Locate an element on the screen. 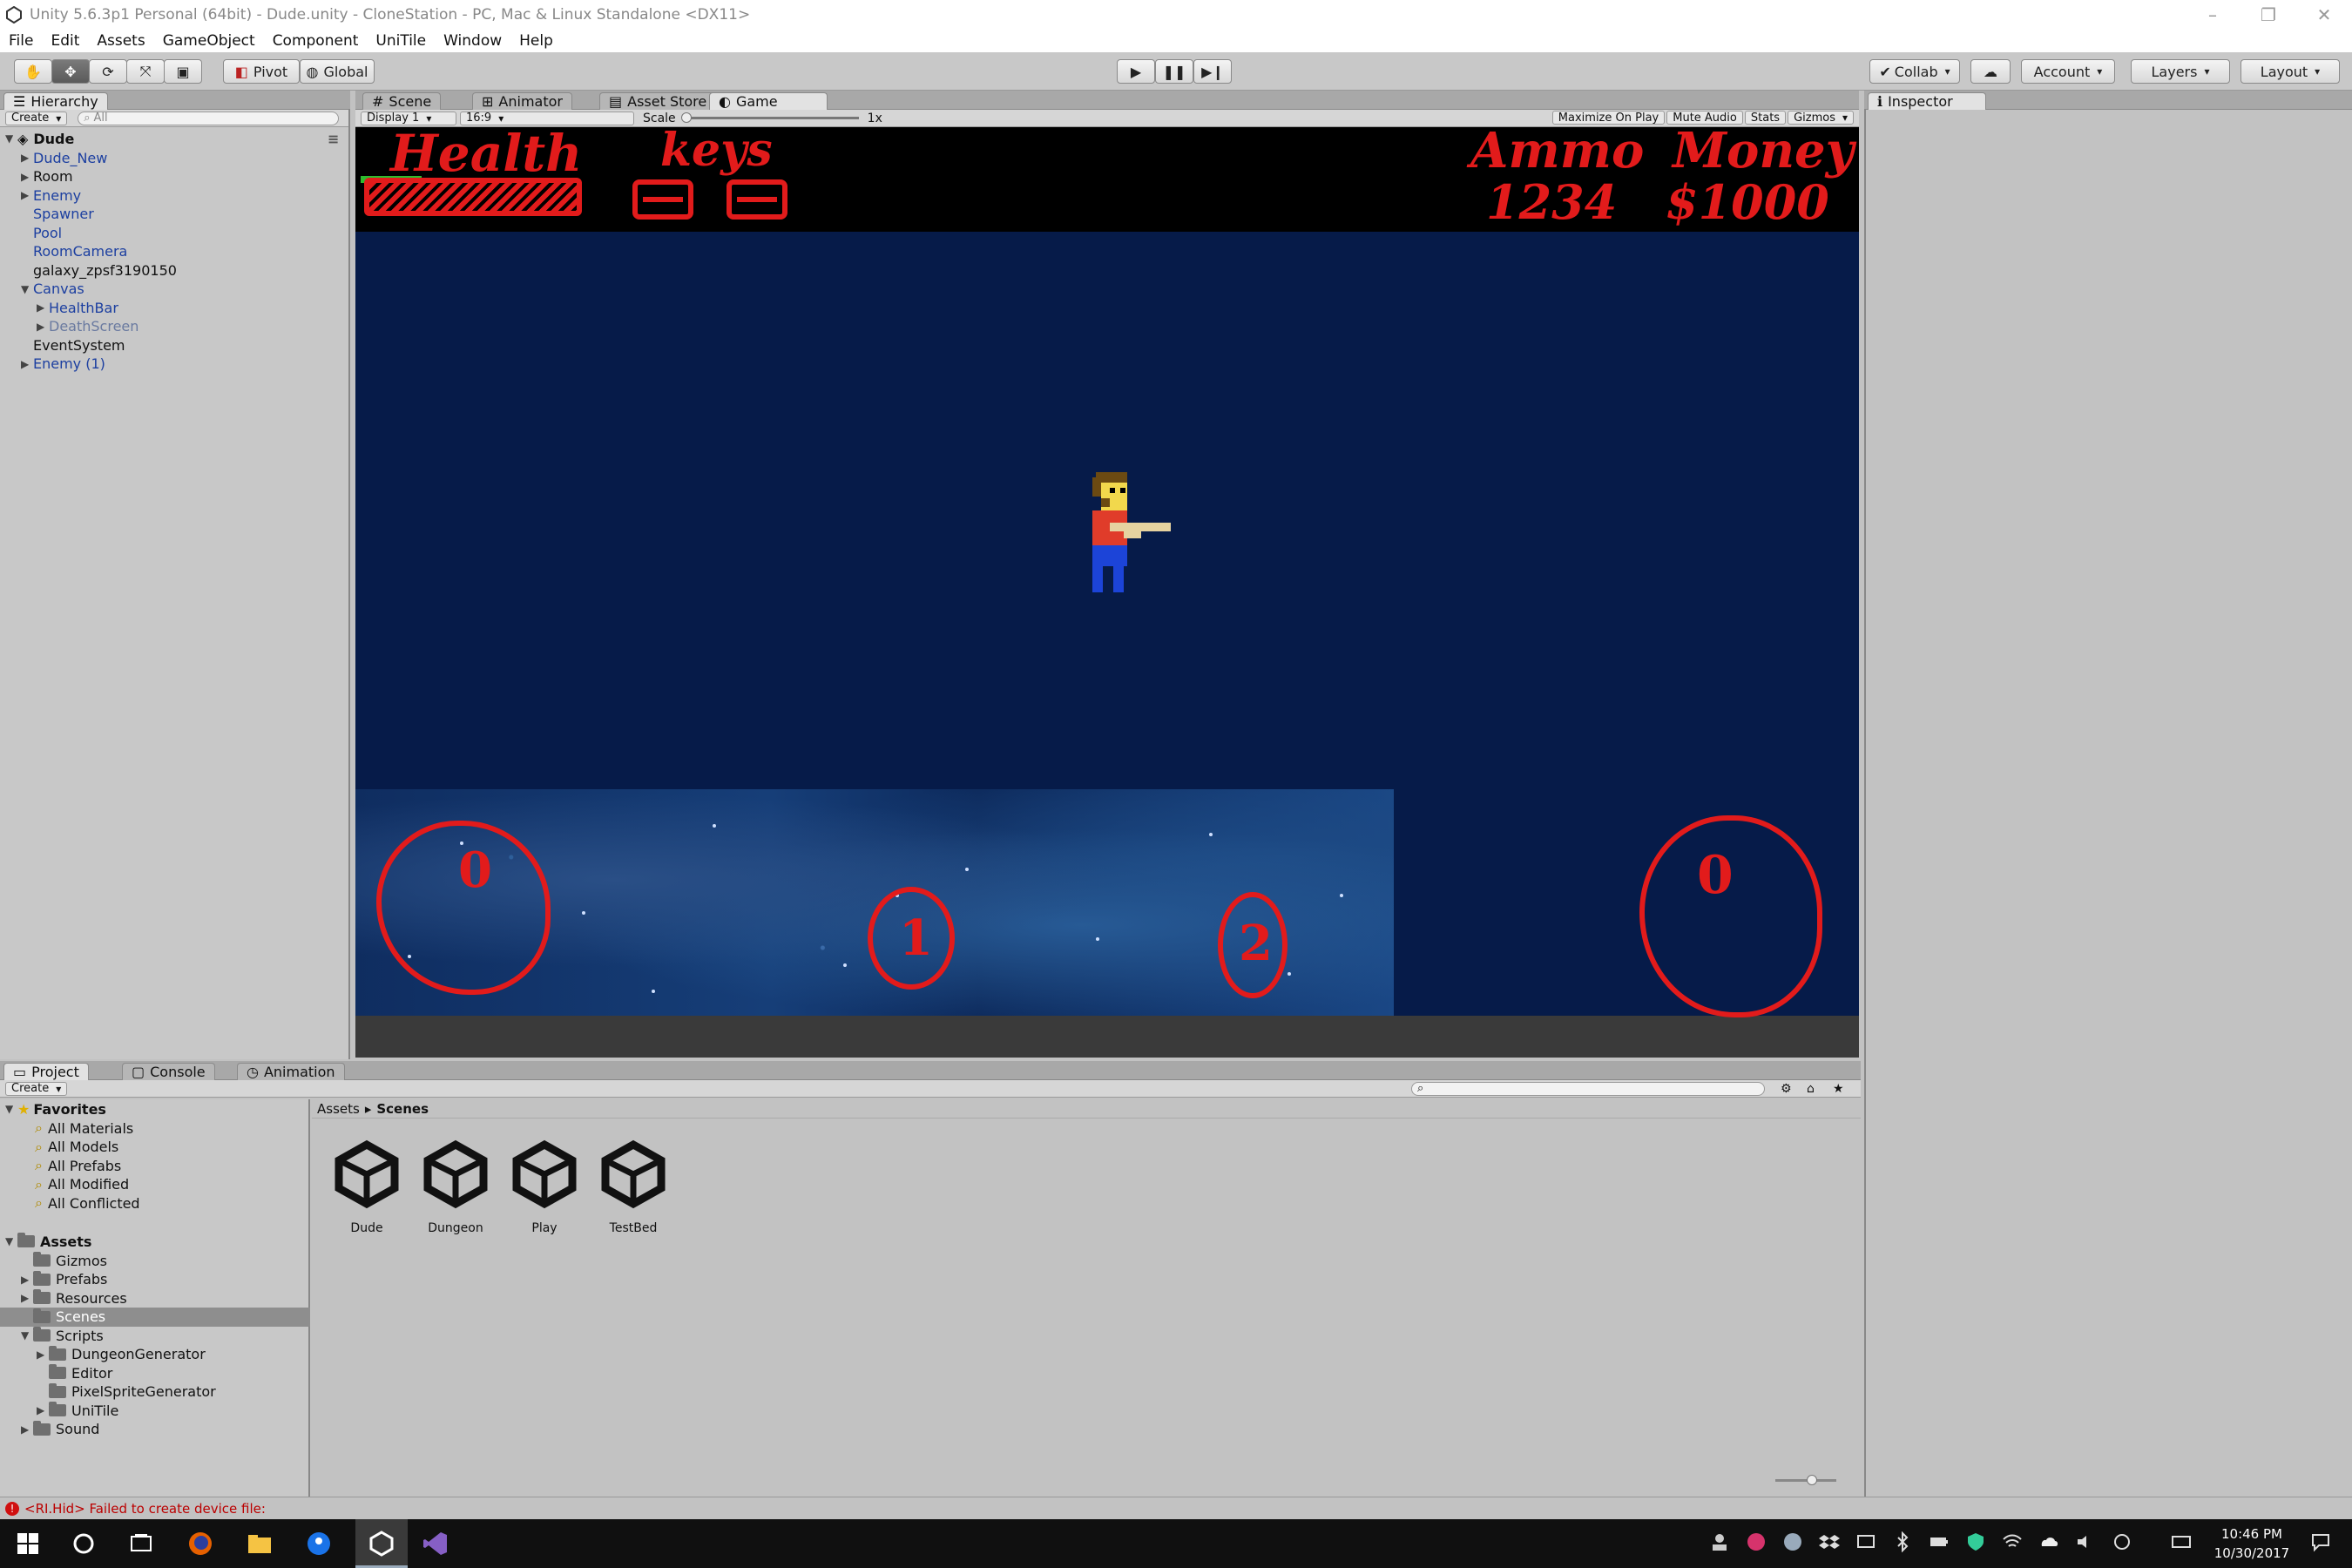 Image resolution: width=2352 pixels, height=1568 pixels. scene-asset: TestBed is located at coordinates (633, 1187).